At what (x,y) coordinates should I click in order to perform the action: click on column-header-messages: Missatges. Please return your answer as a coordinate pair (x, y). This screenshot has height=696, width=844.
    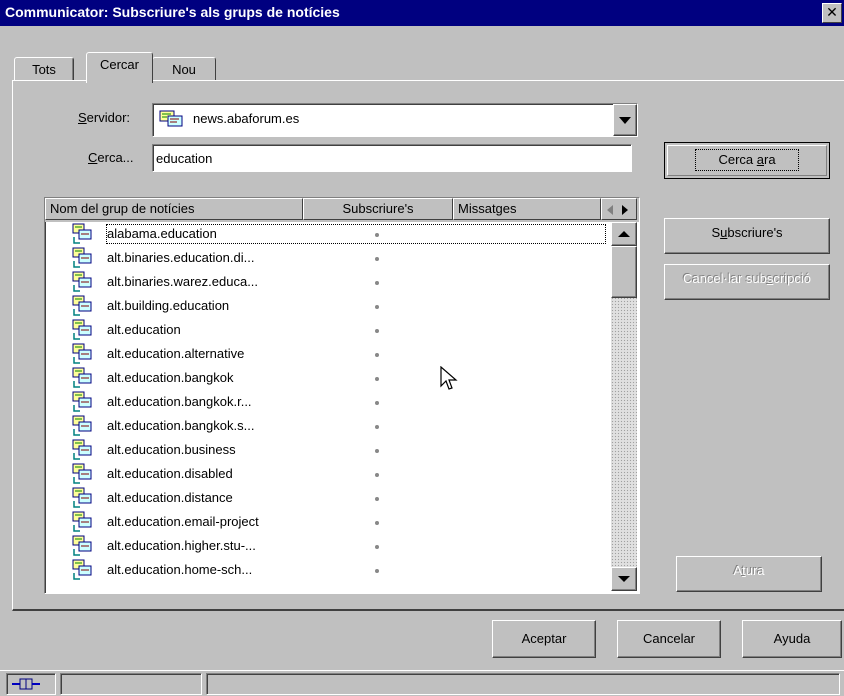
    Looking at the image, I should click on (527, 209).